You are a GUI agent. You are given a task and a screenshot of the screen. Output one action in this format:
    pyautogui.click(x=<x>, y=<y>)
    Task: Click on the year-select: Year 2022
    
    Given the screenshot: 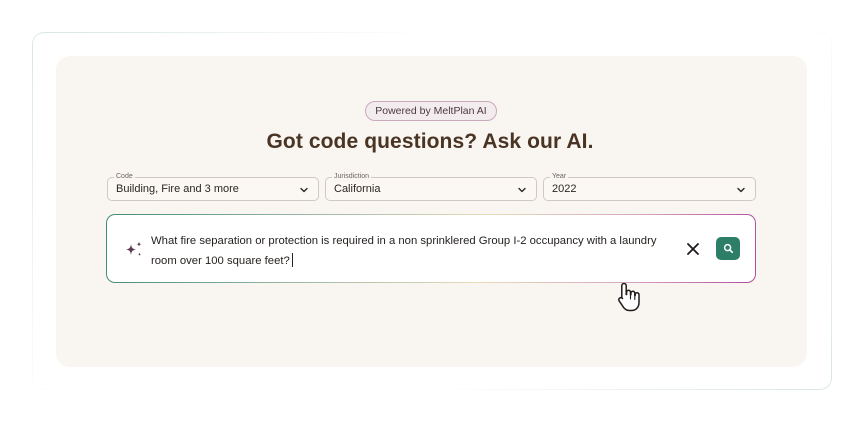 What is the action you would take?
    pyautogui.click(x=649, y=186)
    